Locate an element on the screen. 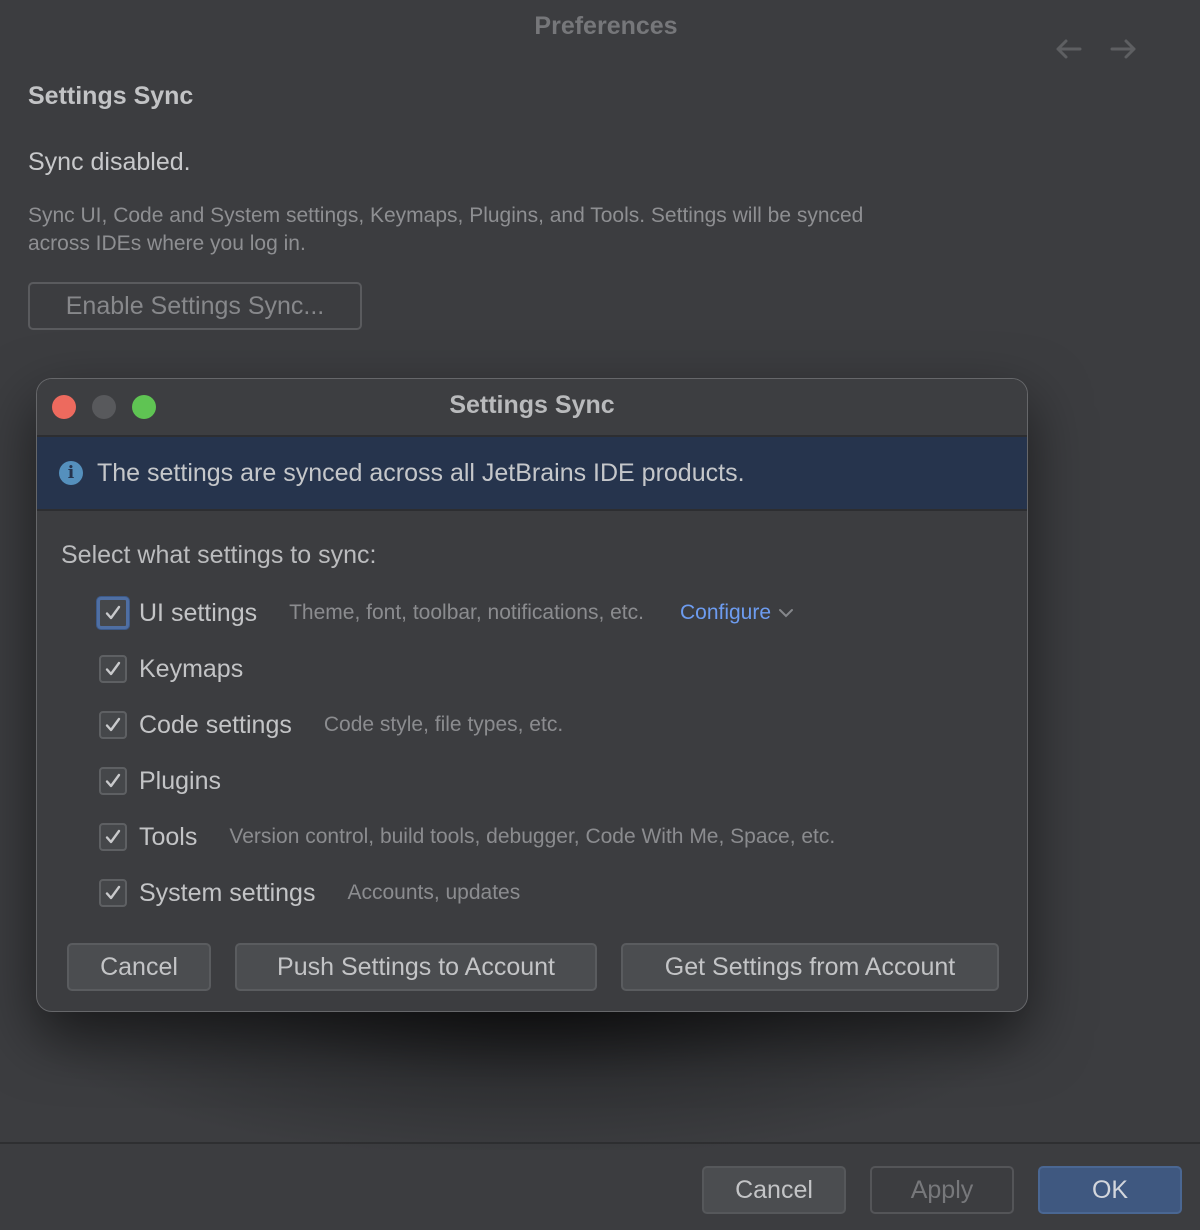 The width and height of the screenshot is (1200, 1230). configure-link: Configure is located at coordinates (737, 613).